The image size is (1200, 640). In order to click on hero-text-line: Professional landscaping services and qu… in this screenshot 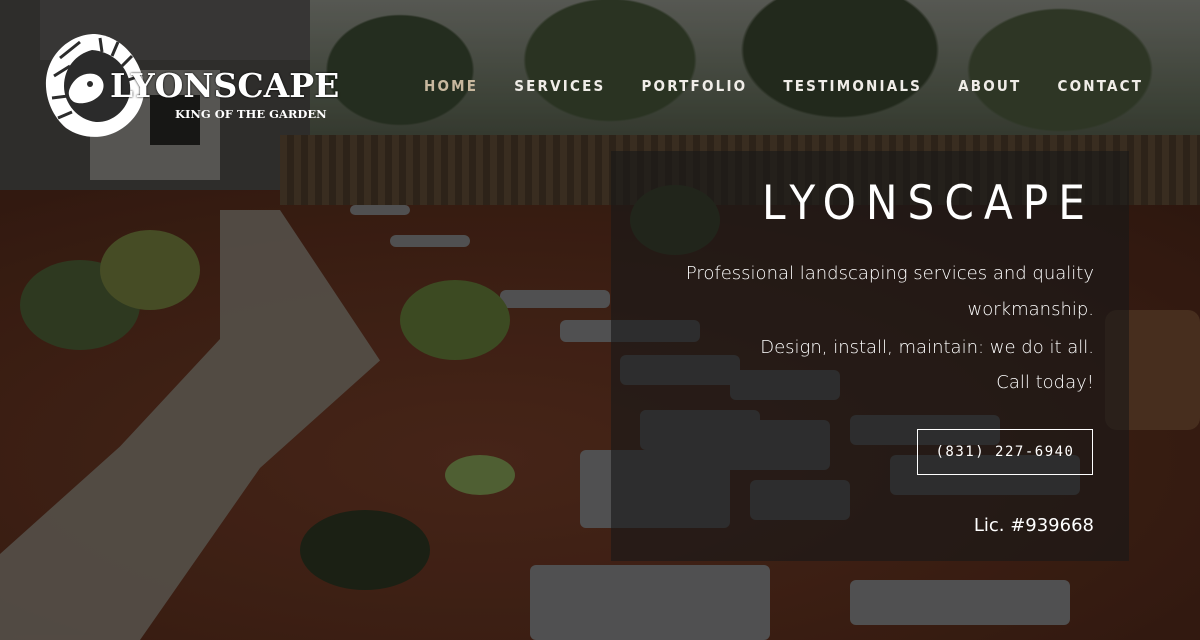, I will do `click(889, 273)`.